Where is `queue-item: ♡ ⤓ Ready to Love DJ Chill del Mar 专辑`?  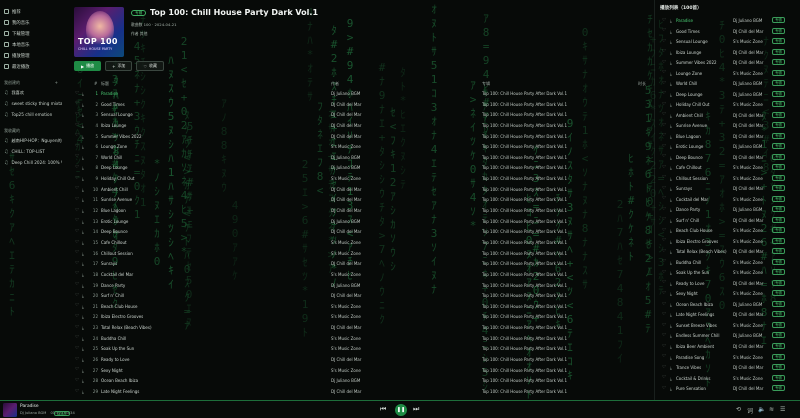
queue-item: ♡ ⤓ Ready to Love DJ Chill del Mar 专辑 is located at coordinates (727, 283).